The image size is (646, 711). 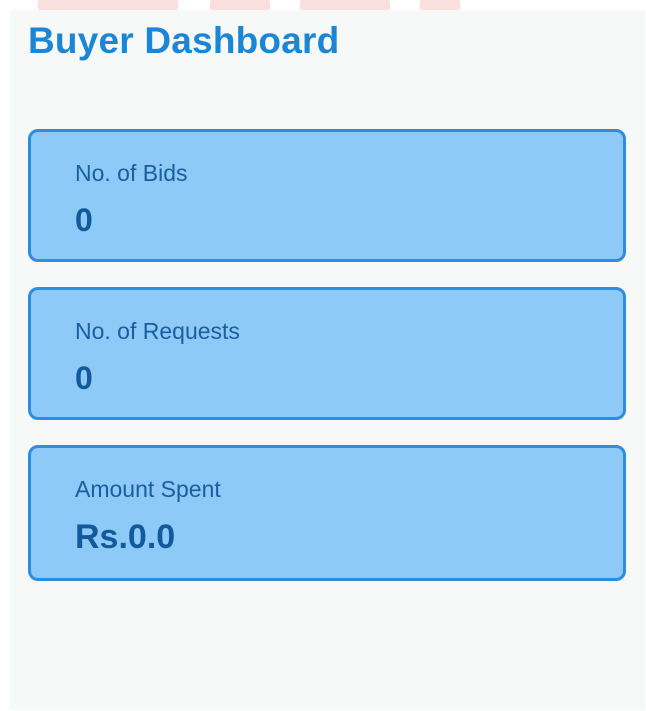 What do you see at coordinates (125, 537) in the screenshot?
I see `stat-card-value: Rs.0.0` at bounding box center [125, 537].